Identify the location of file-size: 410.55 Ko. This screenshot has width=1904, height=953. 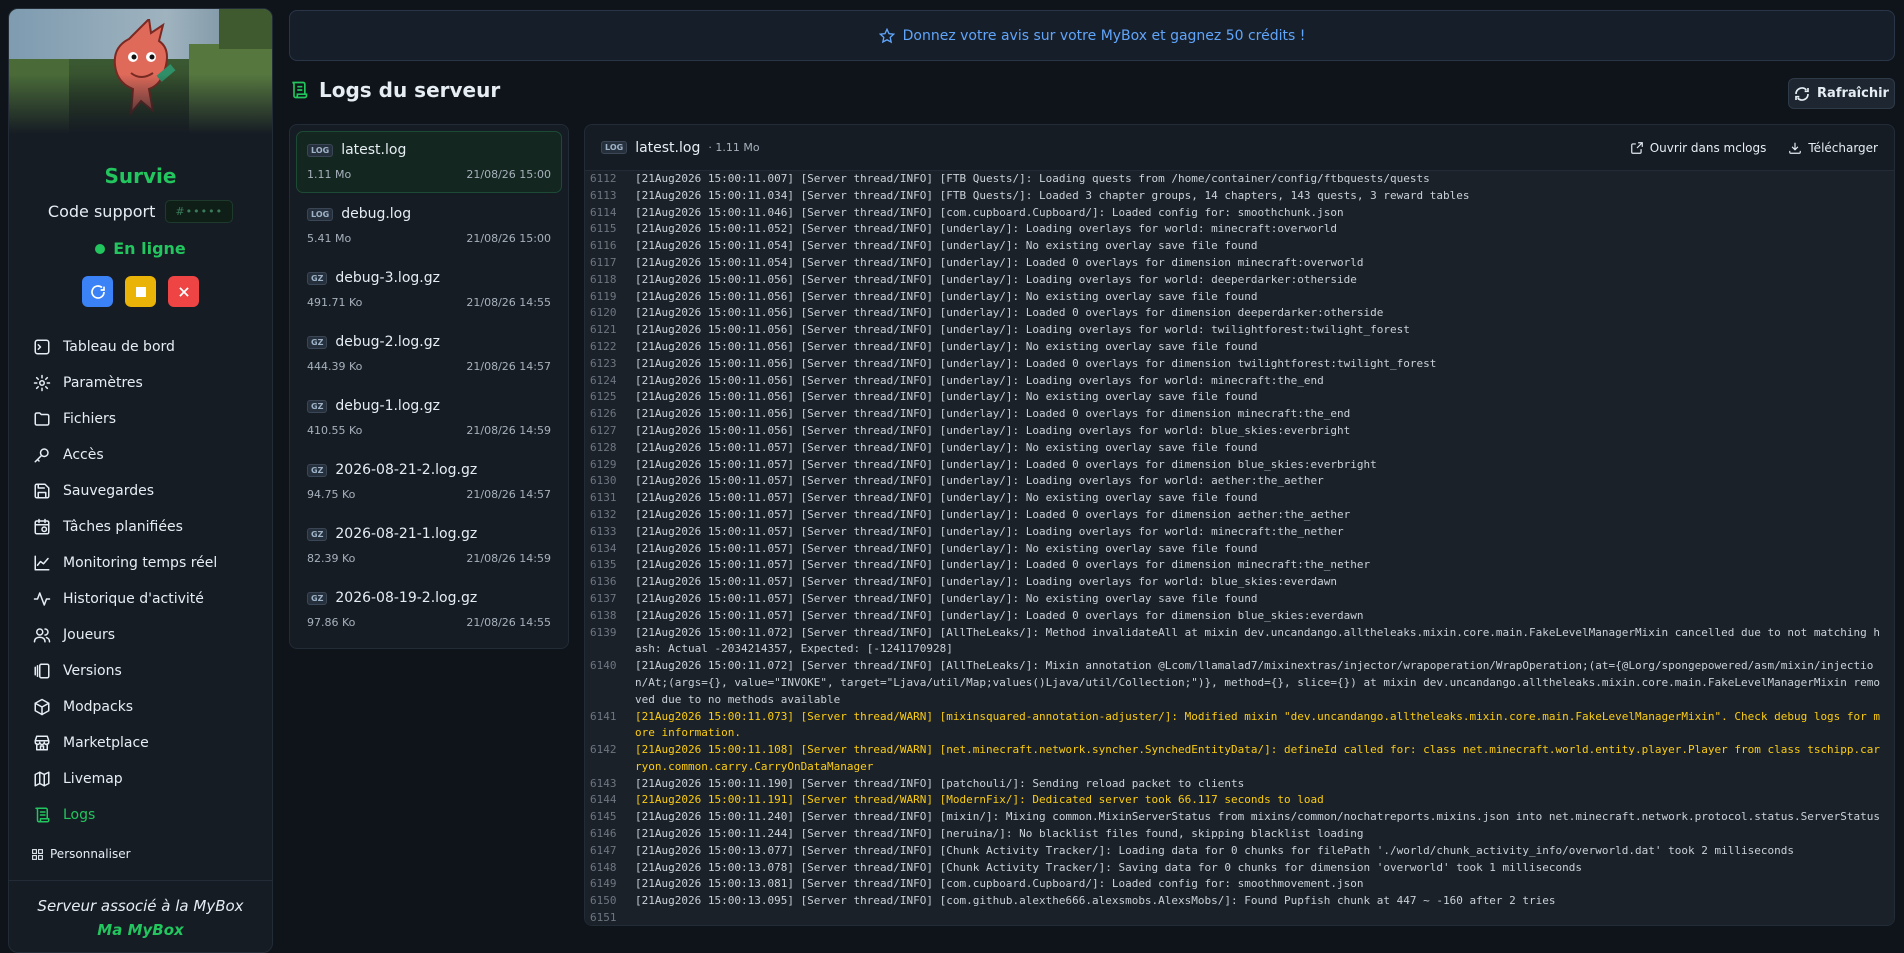
(335, 430).